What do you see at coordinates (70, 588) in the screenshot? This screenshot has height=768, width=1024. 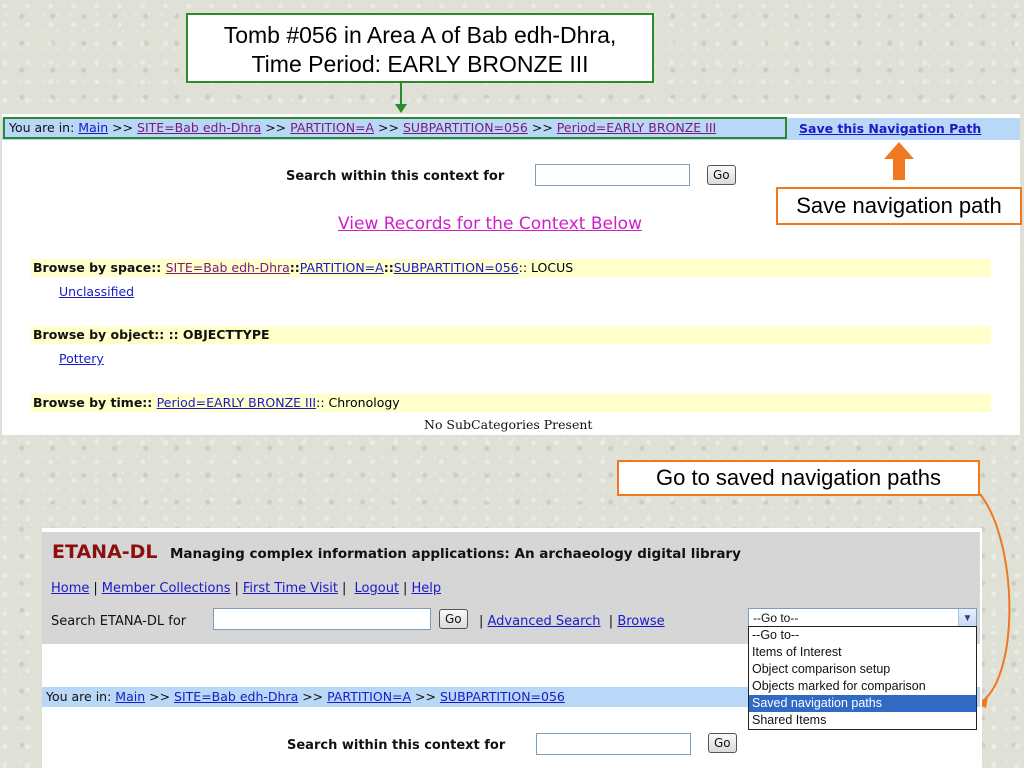 I see `nav-home: Home` at bounding box center [70, 588].